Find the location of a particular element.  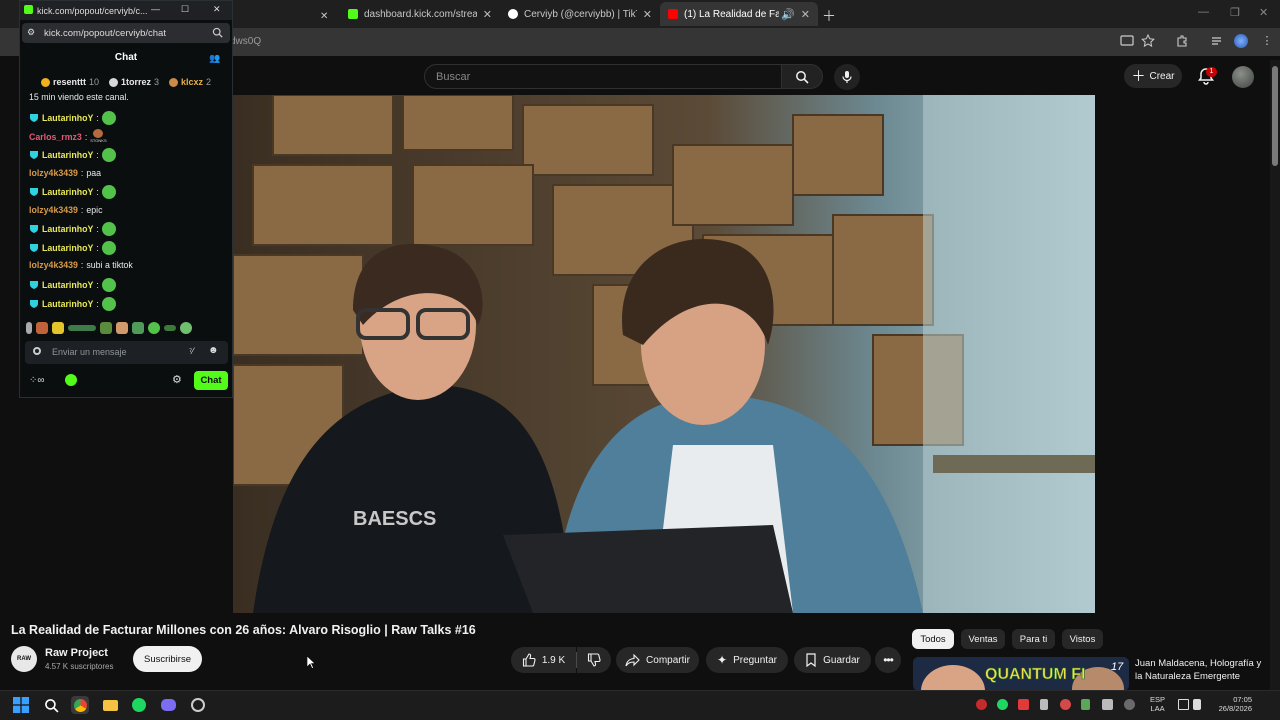

share-button: Compartir is located at coordinates (657, 660).